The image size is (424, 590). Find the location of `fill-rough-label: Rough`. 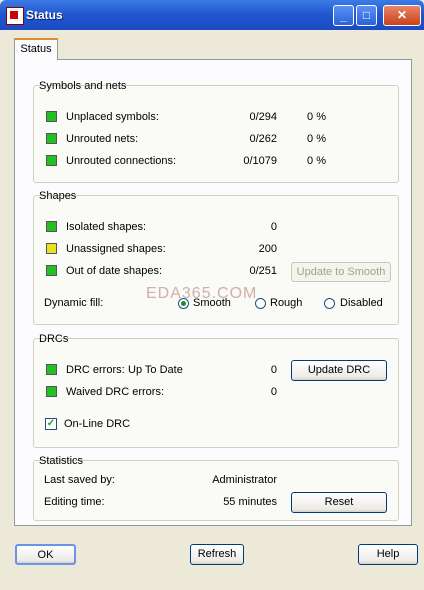

fill-rough-label: Rough is located at coordinates (286, 303).